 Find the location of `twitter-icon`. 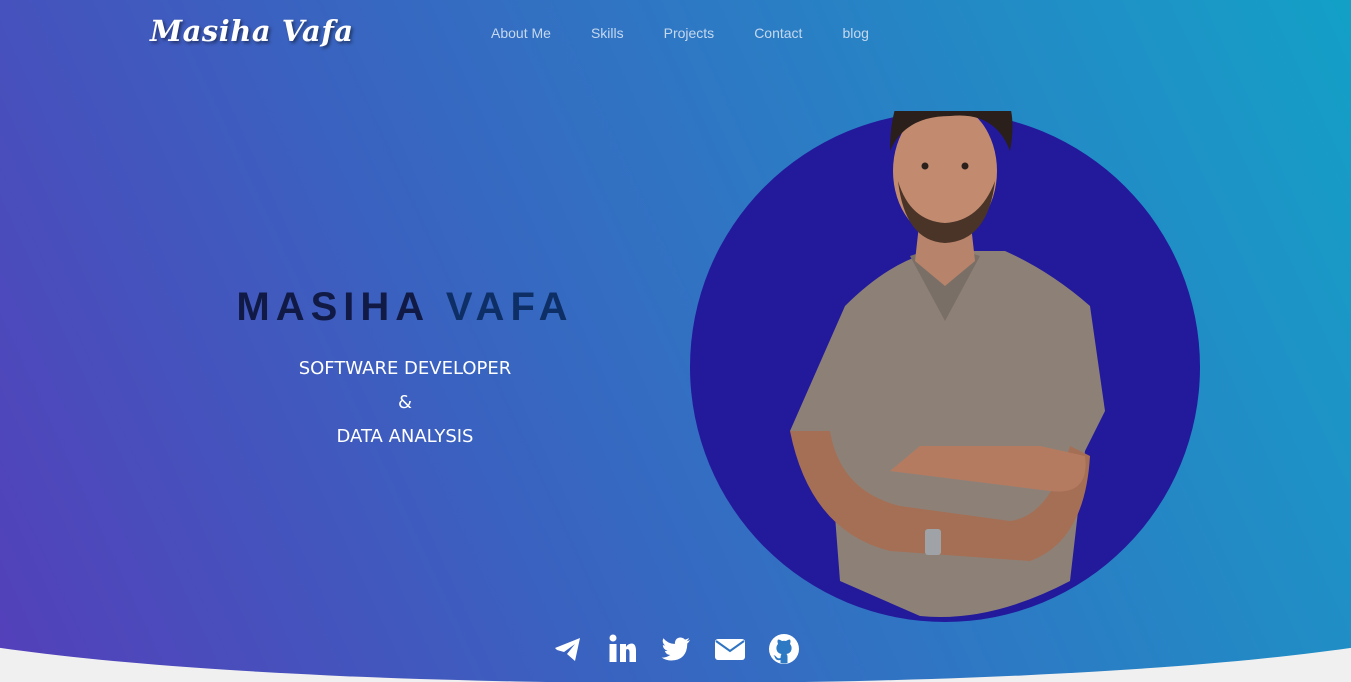

twitter-icon is located at coordinates (676, 649).